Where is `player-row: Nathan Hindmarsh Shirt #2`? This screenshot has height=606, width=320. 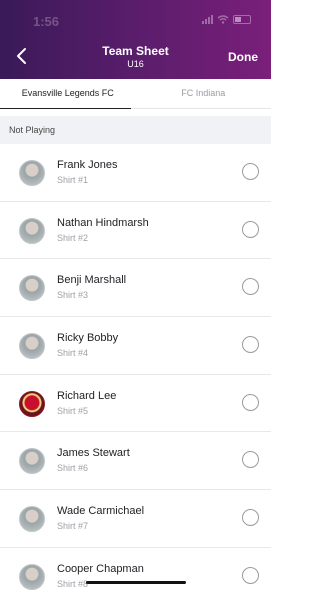
player-row: Nathan Hindmarsh Shirt #2 is located at coordinates (135, 231).